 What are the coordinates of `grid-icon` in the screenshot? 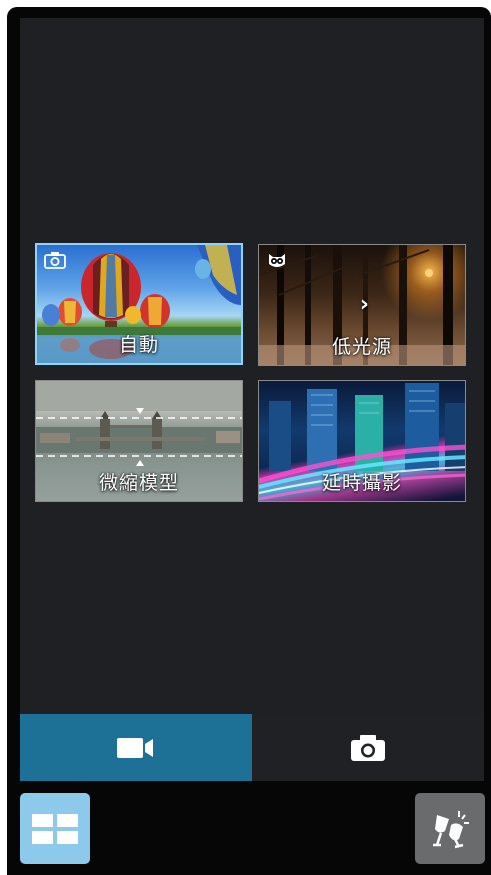 It's located at (55, 828).